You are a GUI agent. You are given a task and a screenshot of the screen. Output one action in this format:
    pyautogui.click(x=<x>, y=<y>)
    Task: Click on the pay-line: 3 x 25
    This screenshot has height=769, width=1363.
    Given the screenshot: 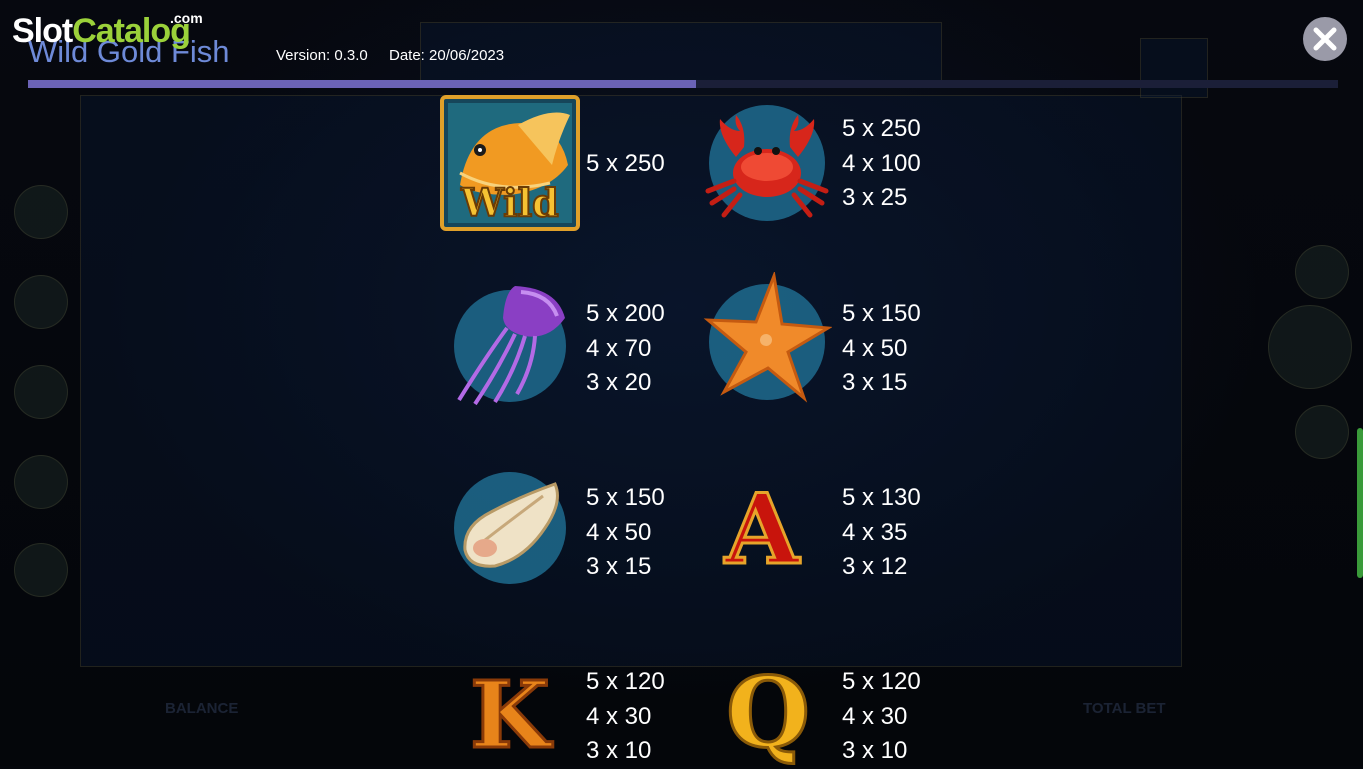 What is the action you would take?
    pyautogui.click(x=875, y=197)
    